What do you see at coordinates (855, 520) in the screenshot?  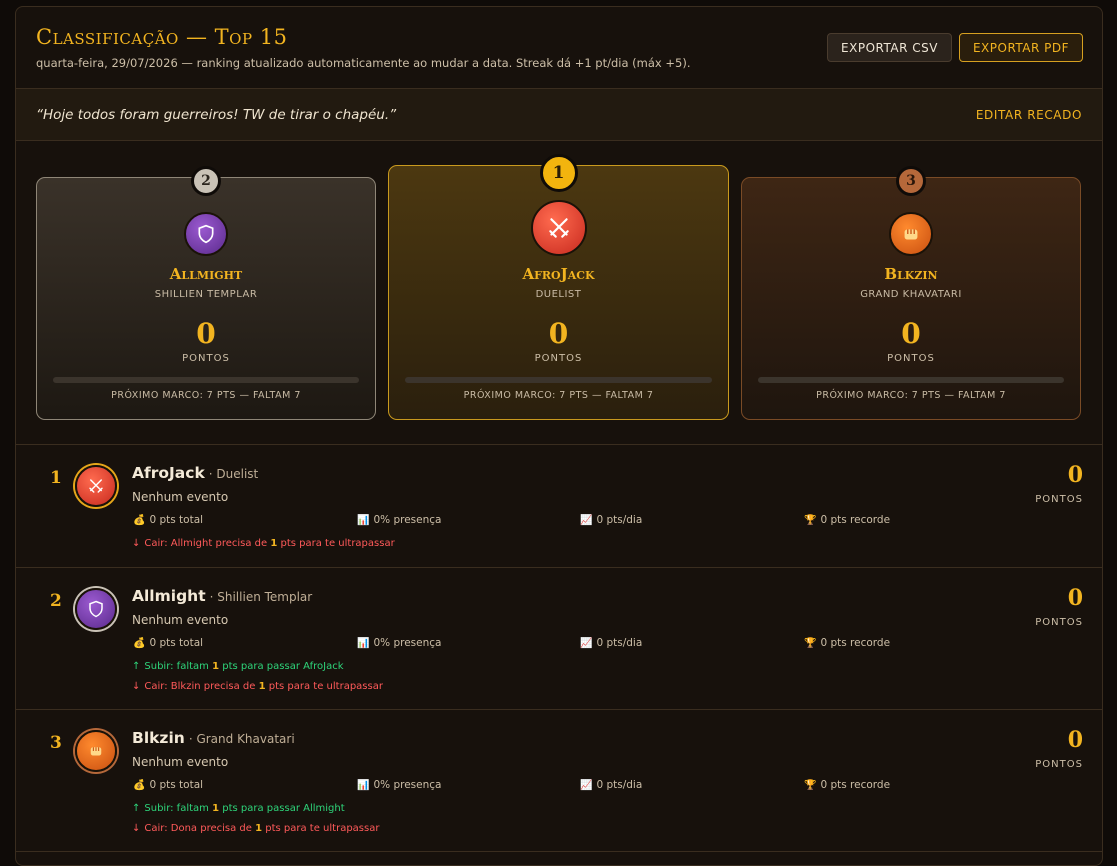 I see `stat-value: 0 pts recorde` at bounding box center [855, 520].